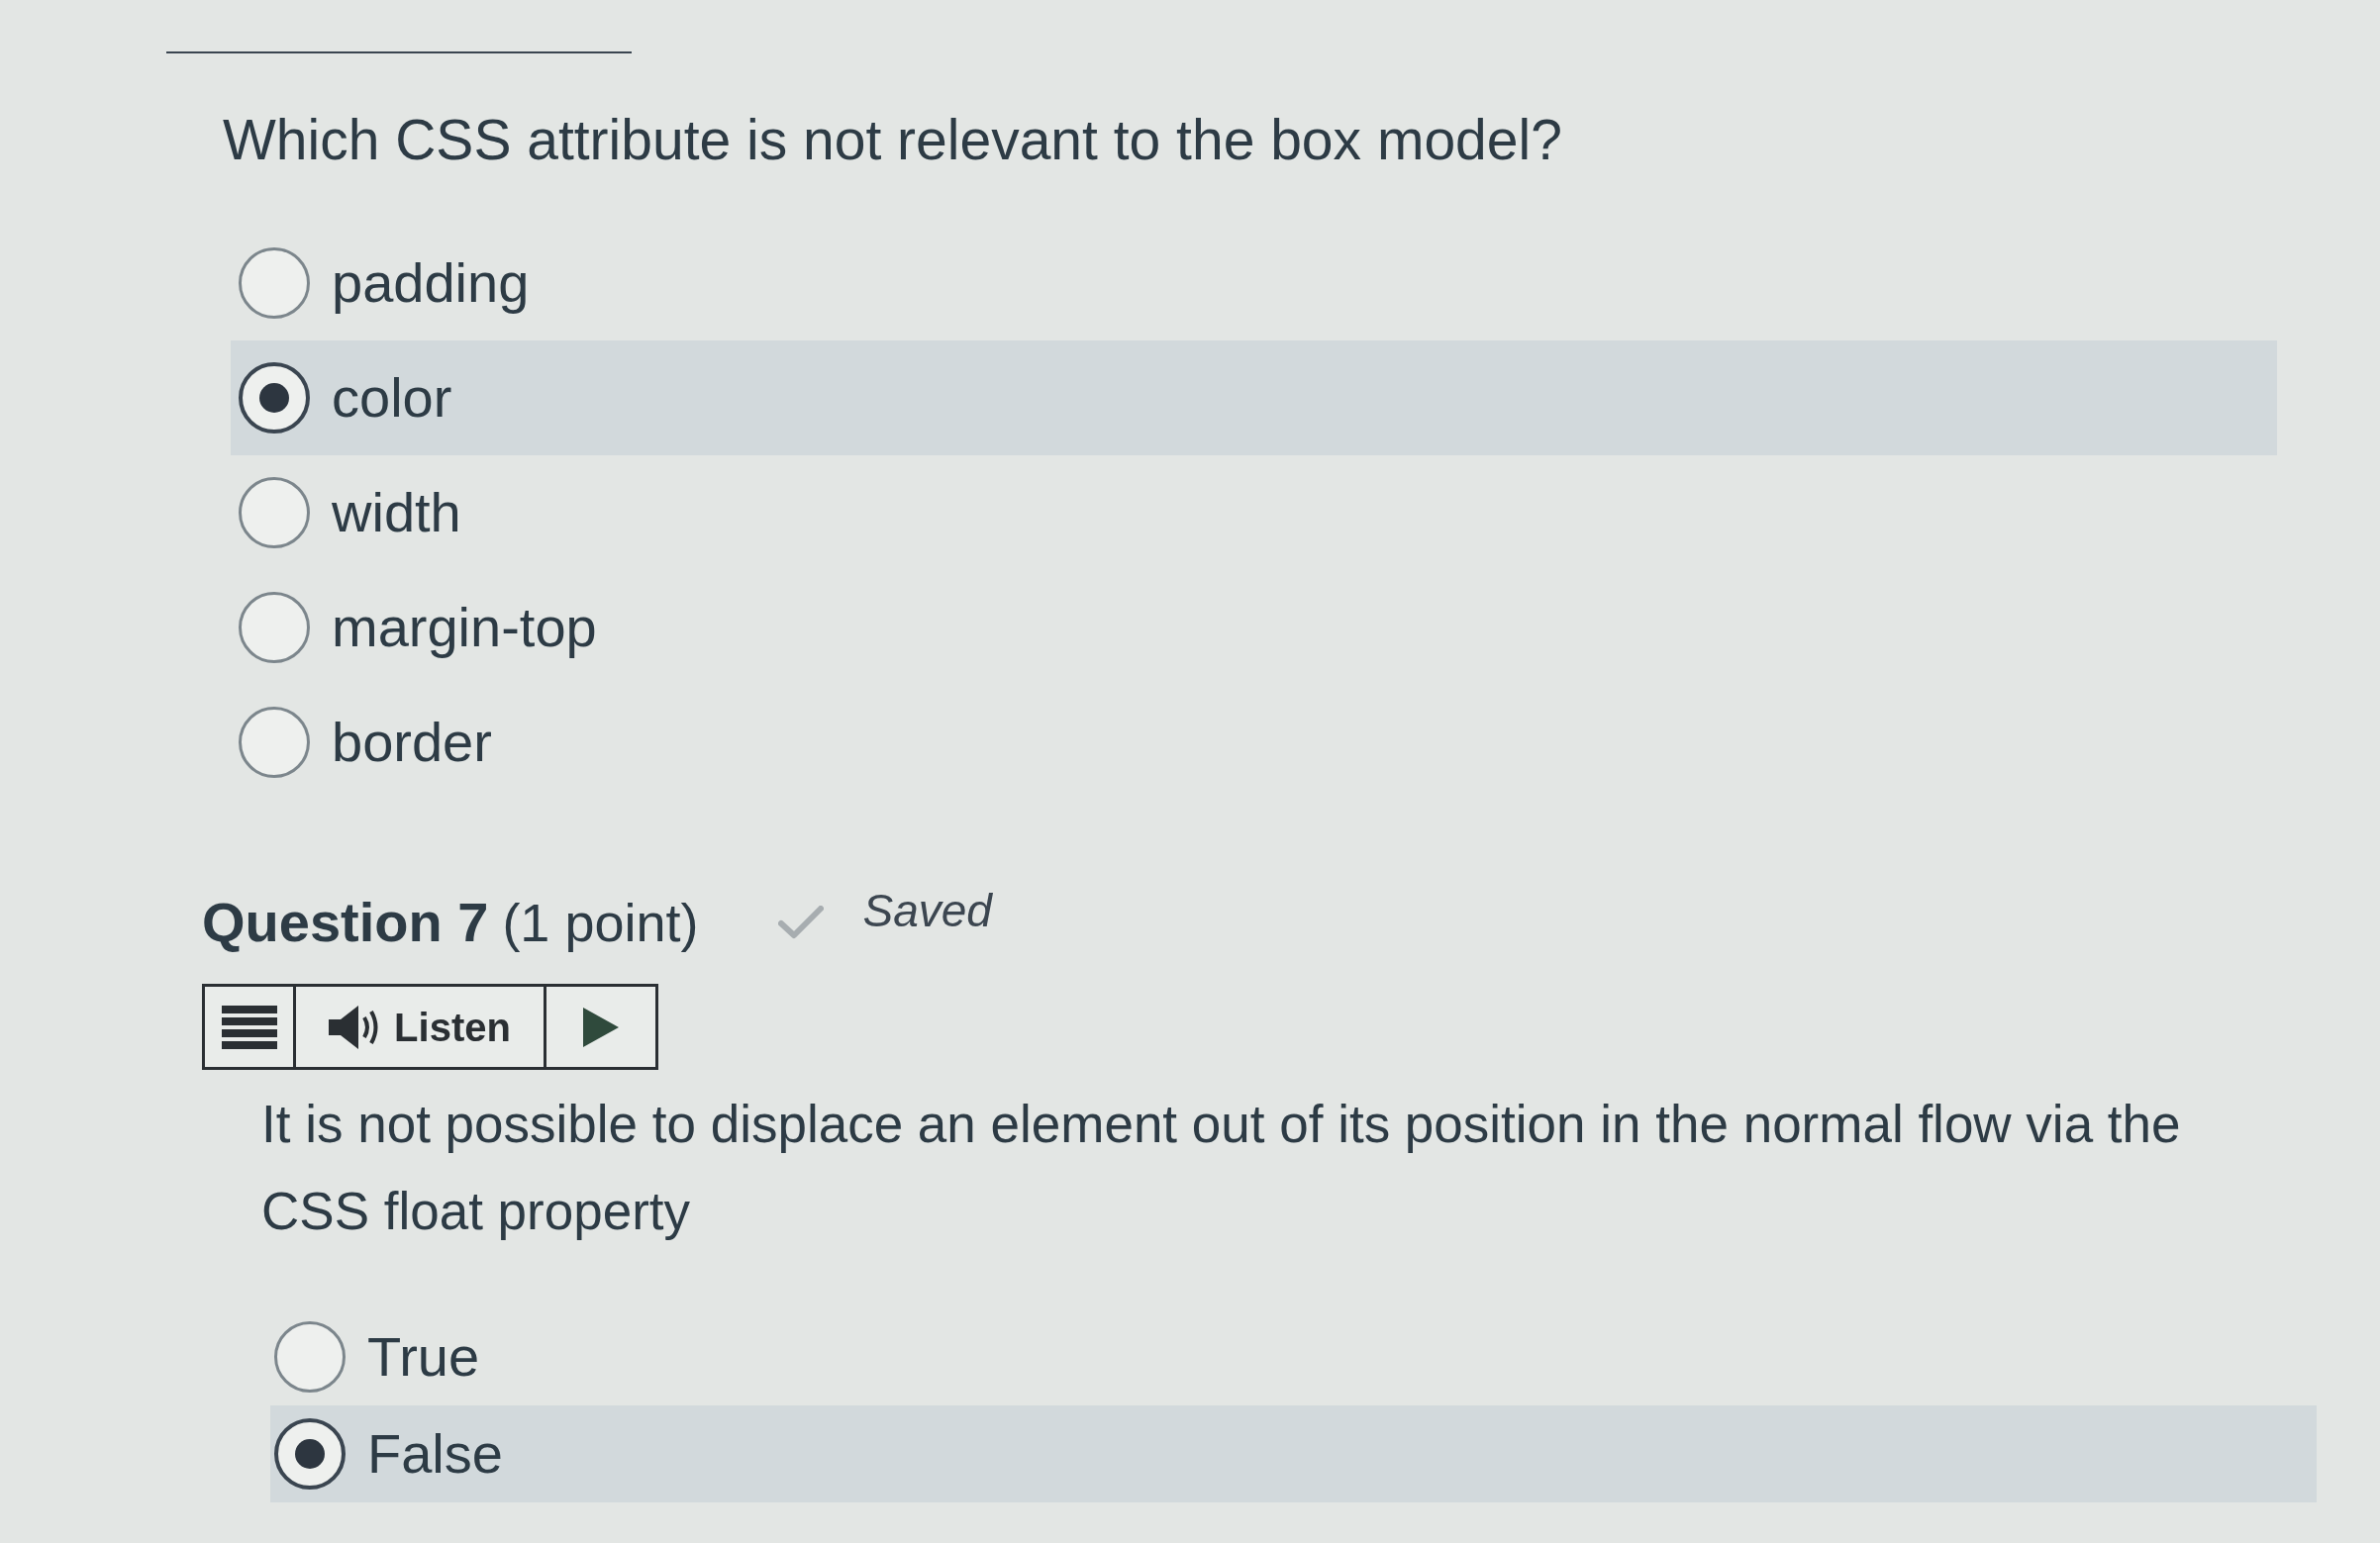  I want to click on option-label: color, so click(392, 398).